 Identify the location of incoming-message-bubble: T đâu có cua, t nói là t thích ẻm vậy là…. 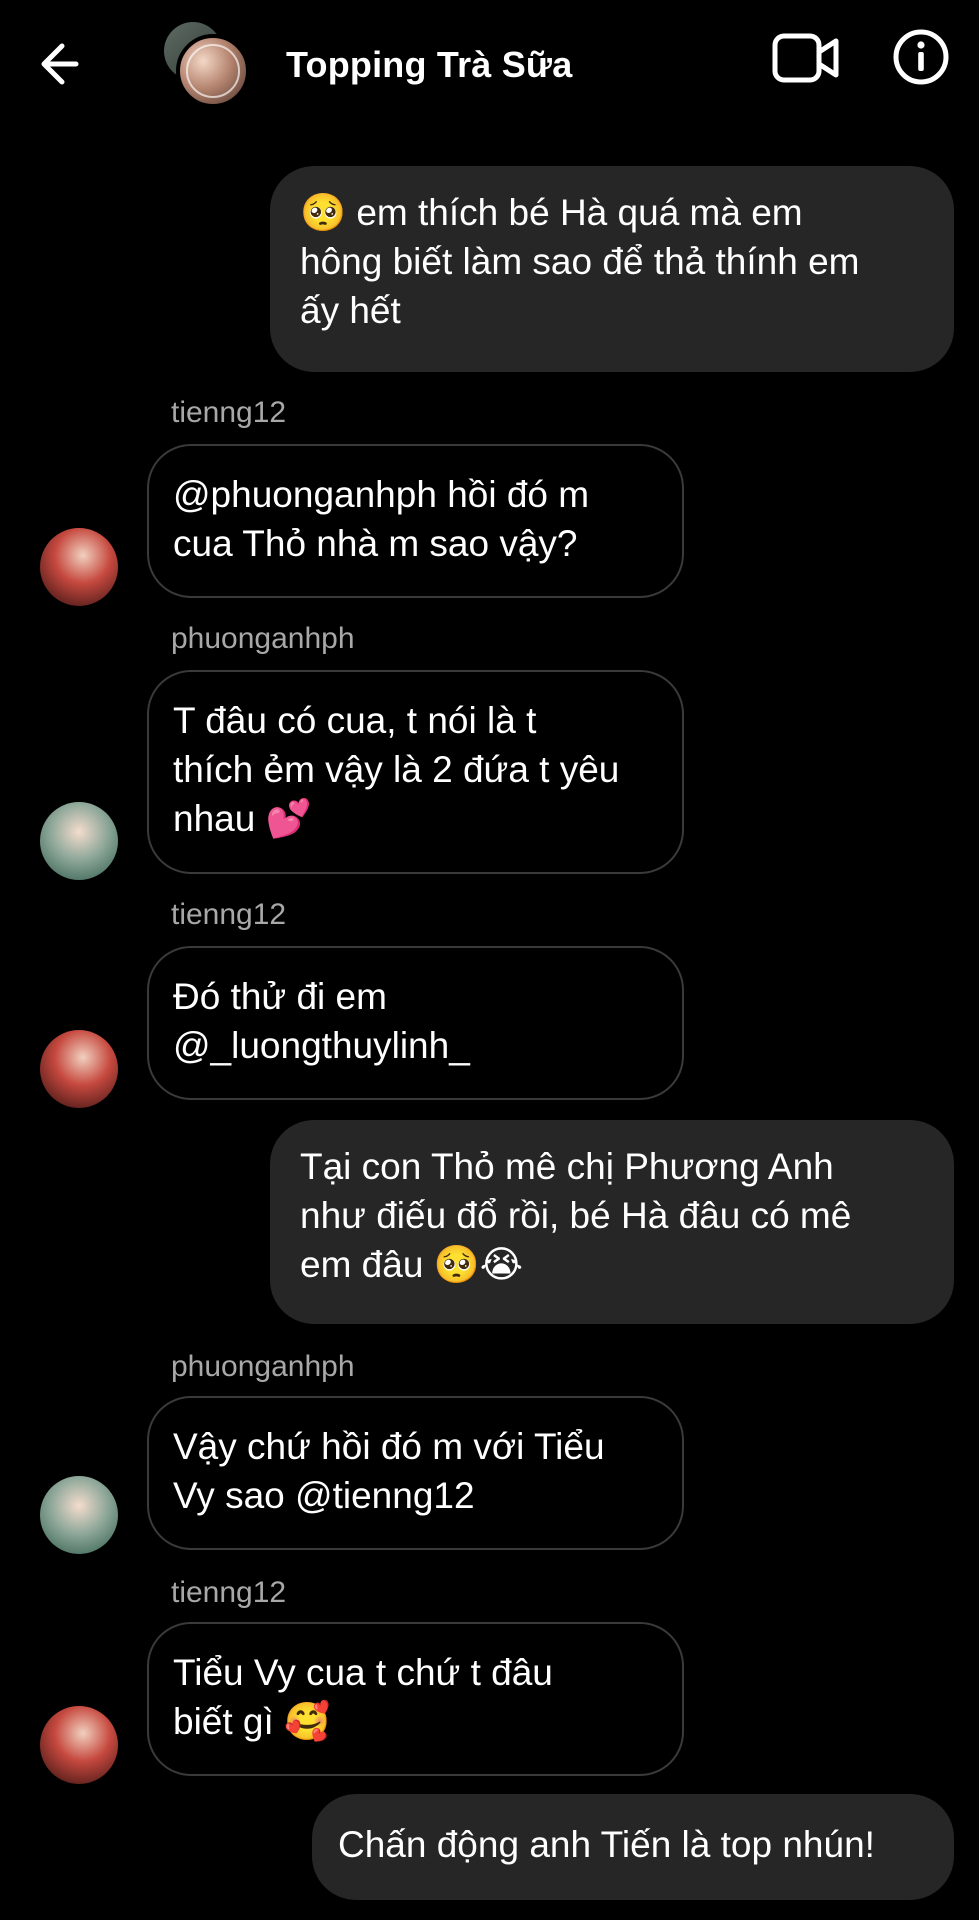
(415, 772).